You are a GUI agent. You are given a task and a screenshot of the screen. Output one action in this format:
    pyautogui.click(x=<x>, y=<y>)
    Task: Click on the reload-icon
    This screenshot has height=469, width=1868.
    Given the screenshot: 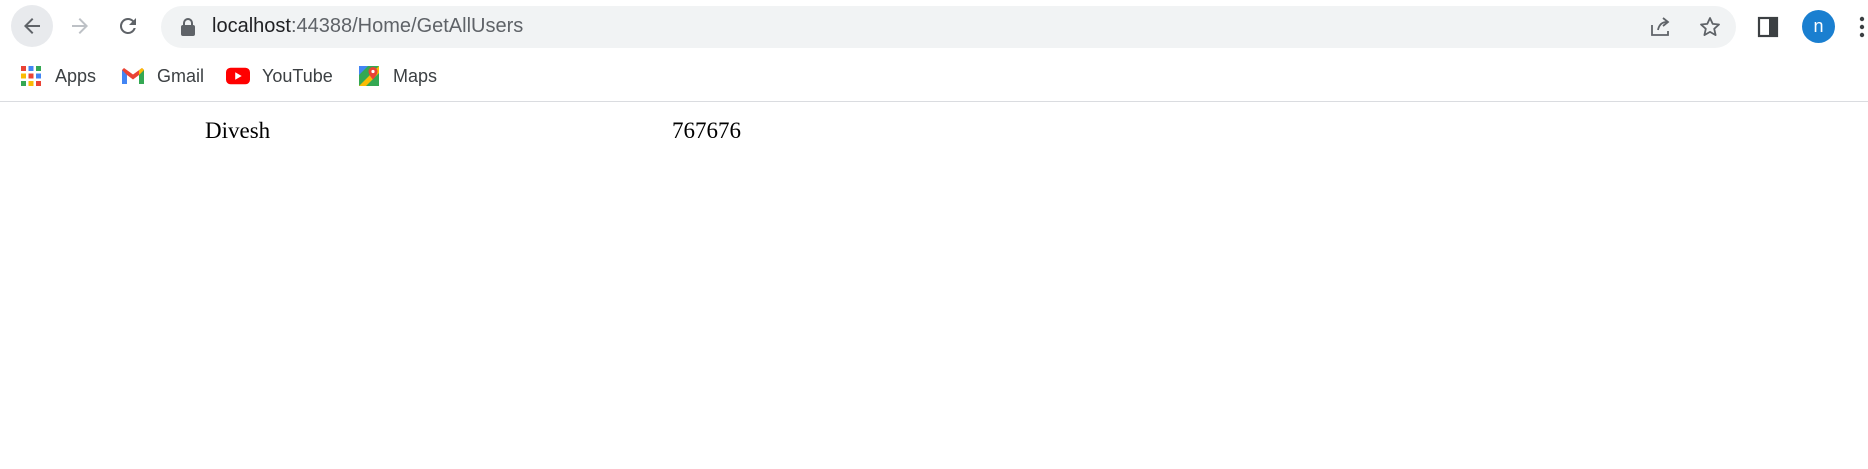 What is the action you would take?
    pyautogui.click(x=127, y=25)
    